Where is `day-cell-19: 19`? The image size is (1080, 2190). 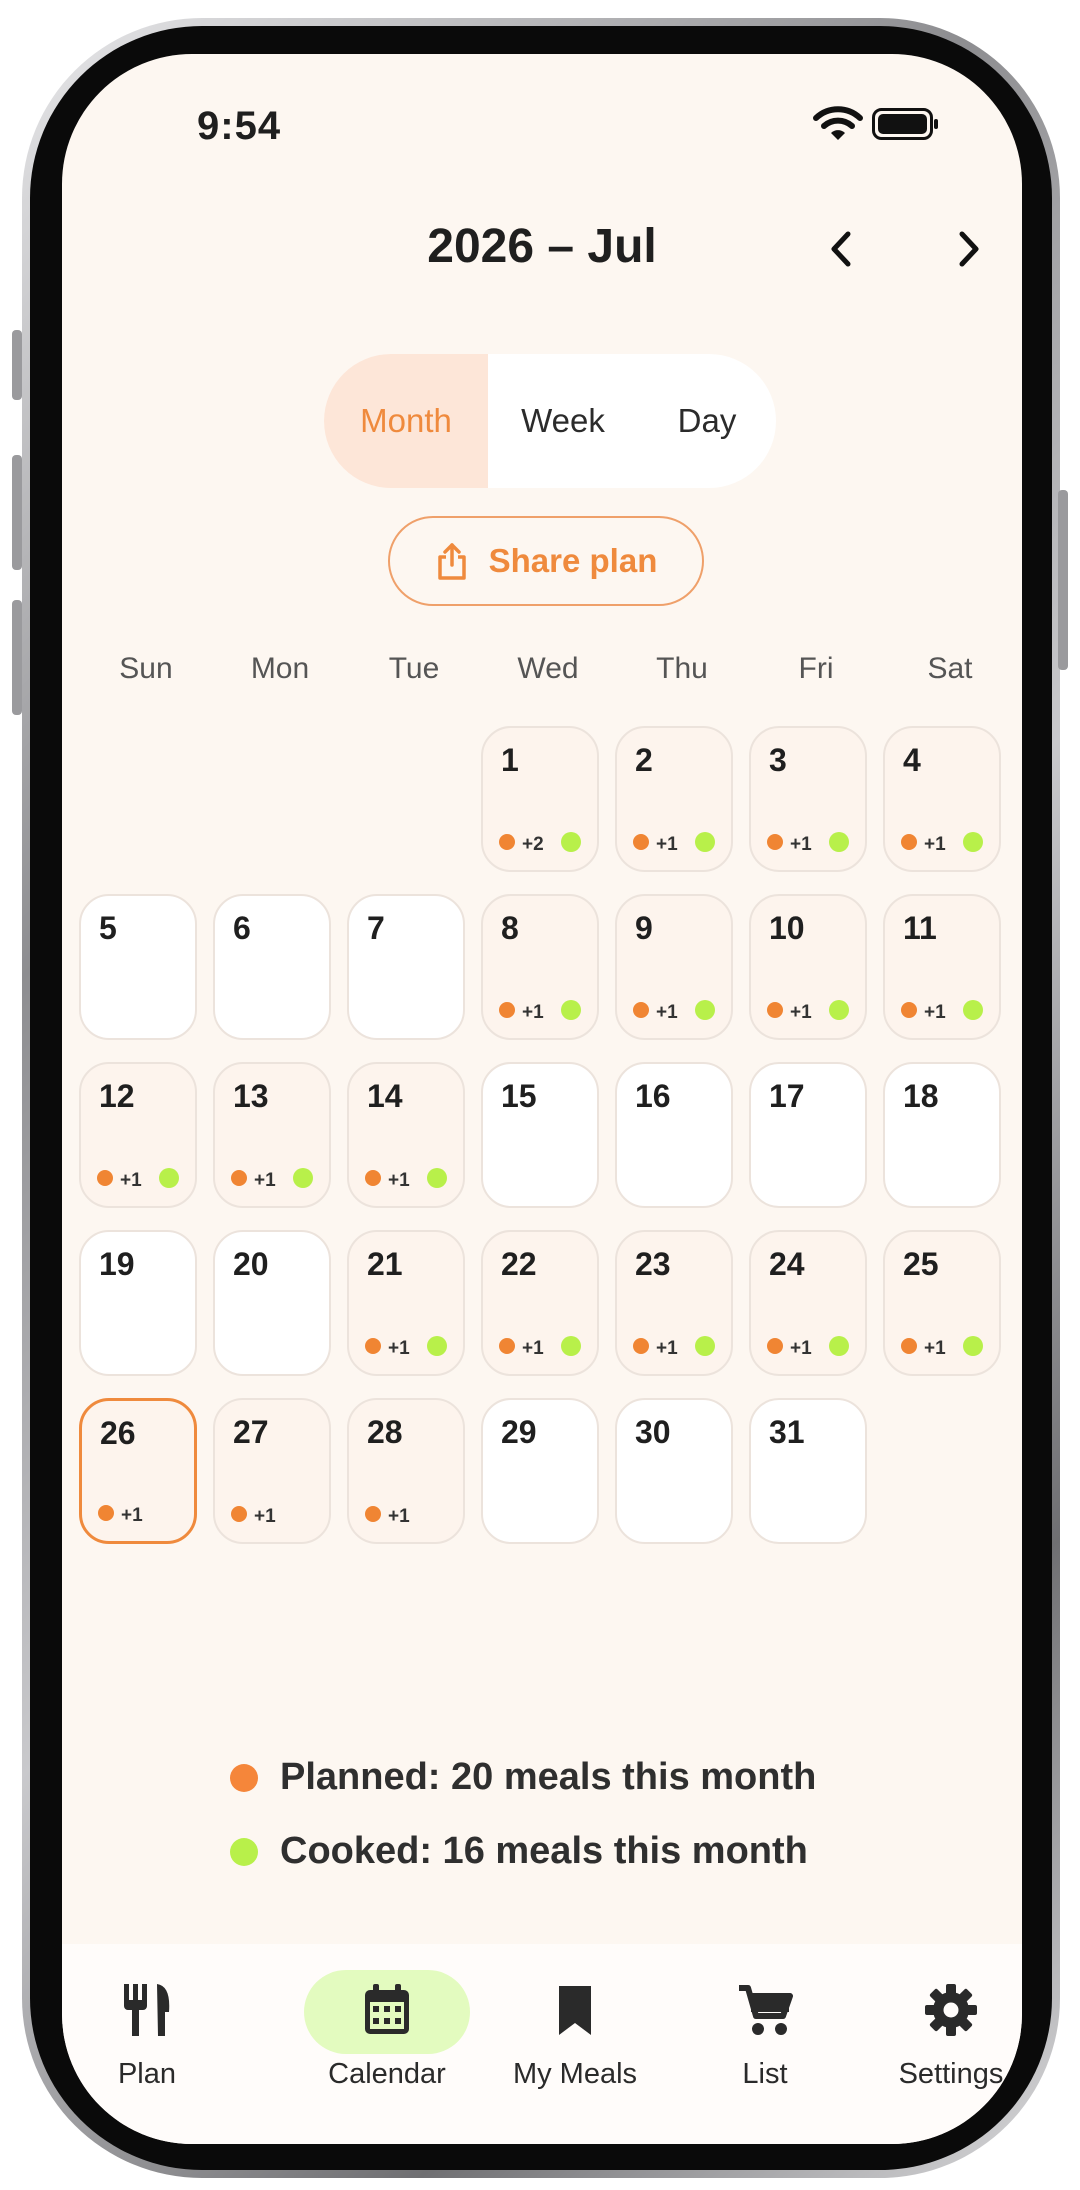
day-cell-19: 19 is located at coordinates (138, 1303).